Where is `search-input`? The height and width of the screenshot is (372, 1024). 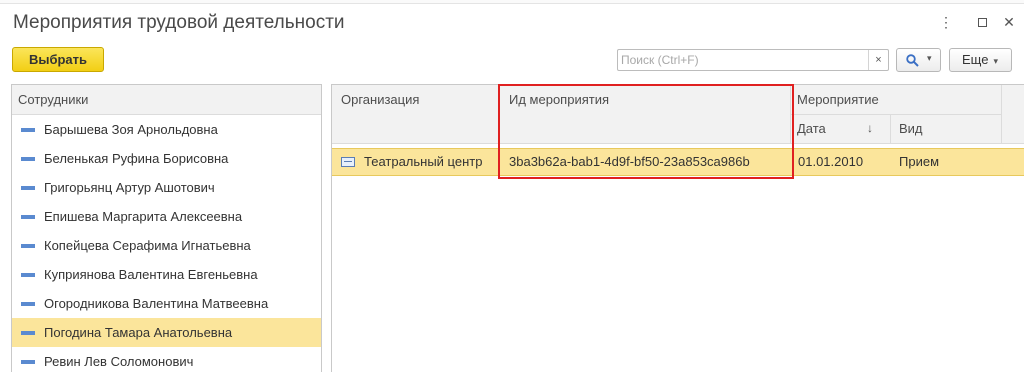
search-input is located at coordinates (743, 60).